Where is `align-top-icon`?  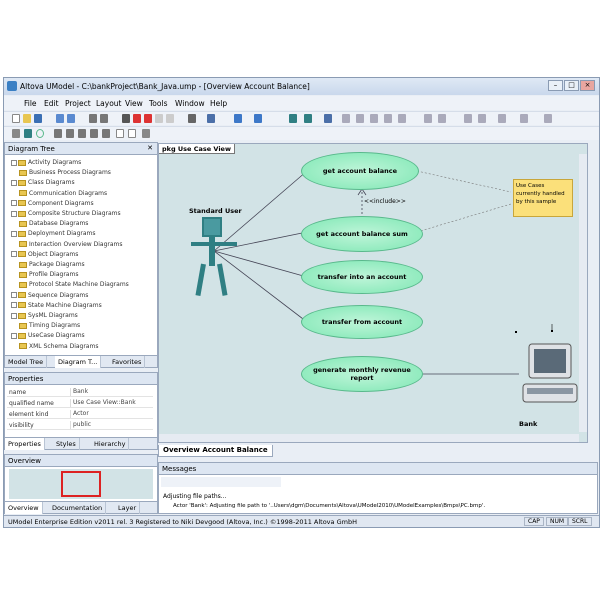
align-top-icon is located at coordinates (388, 118).